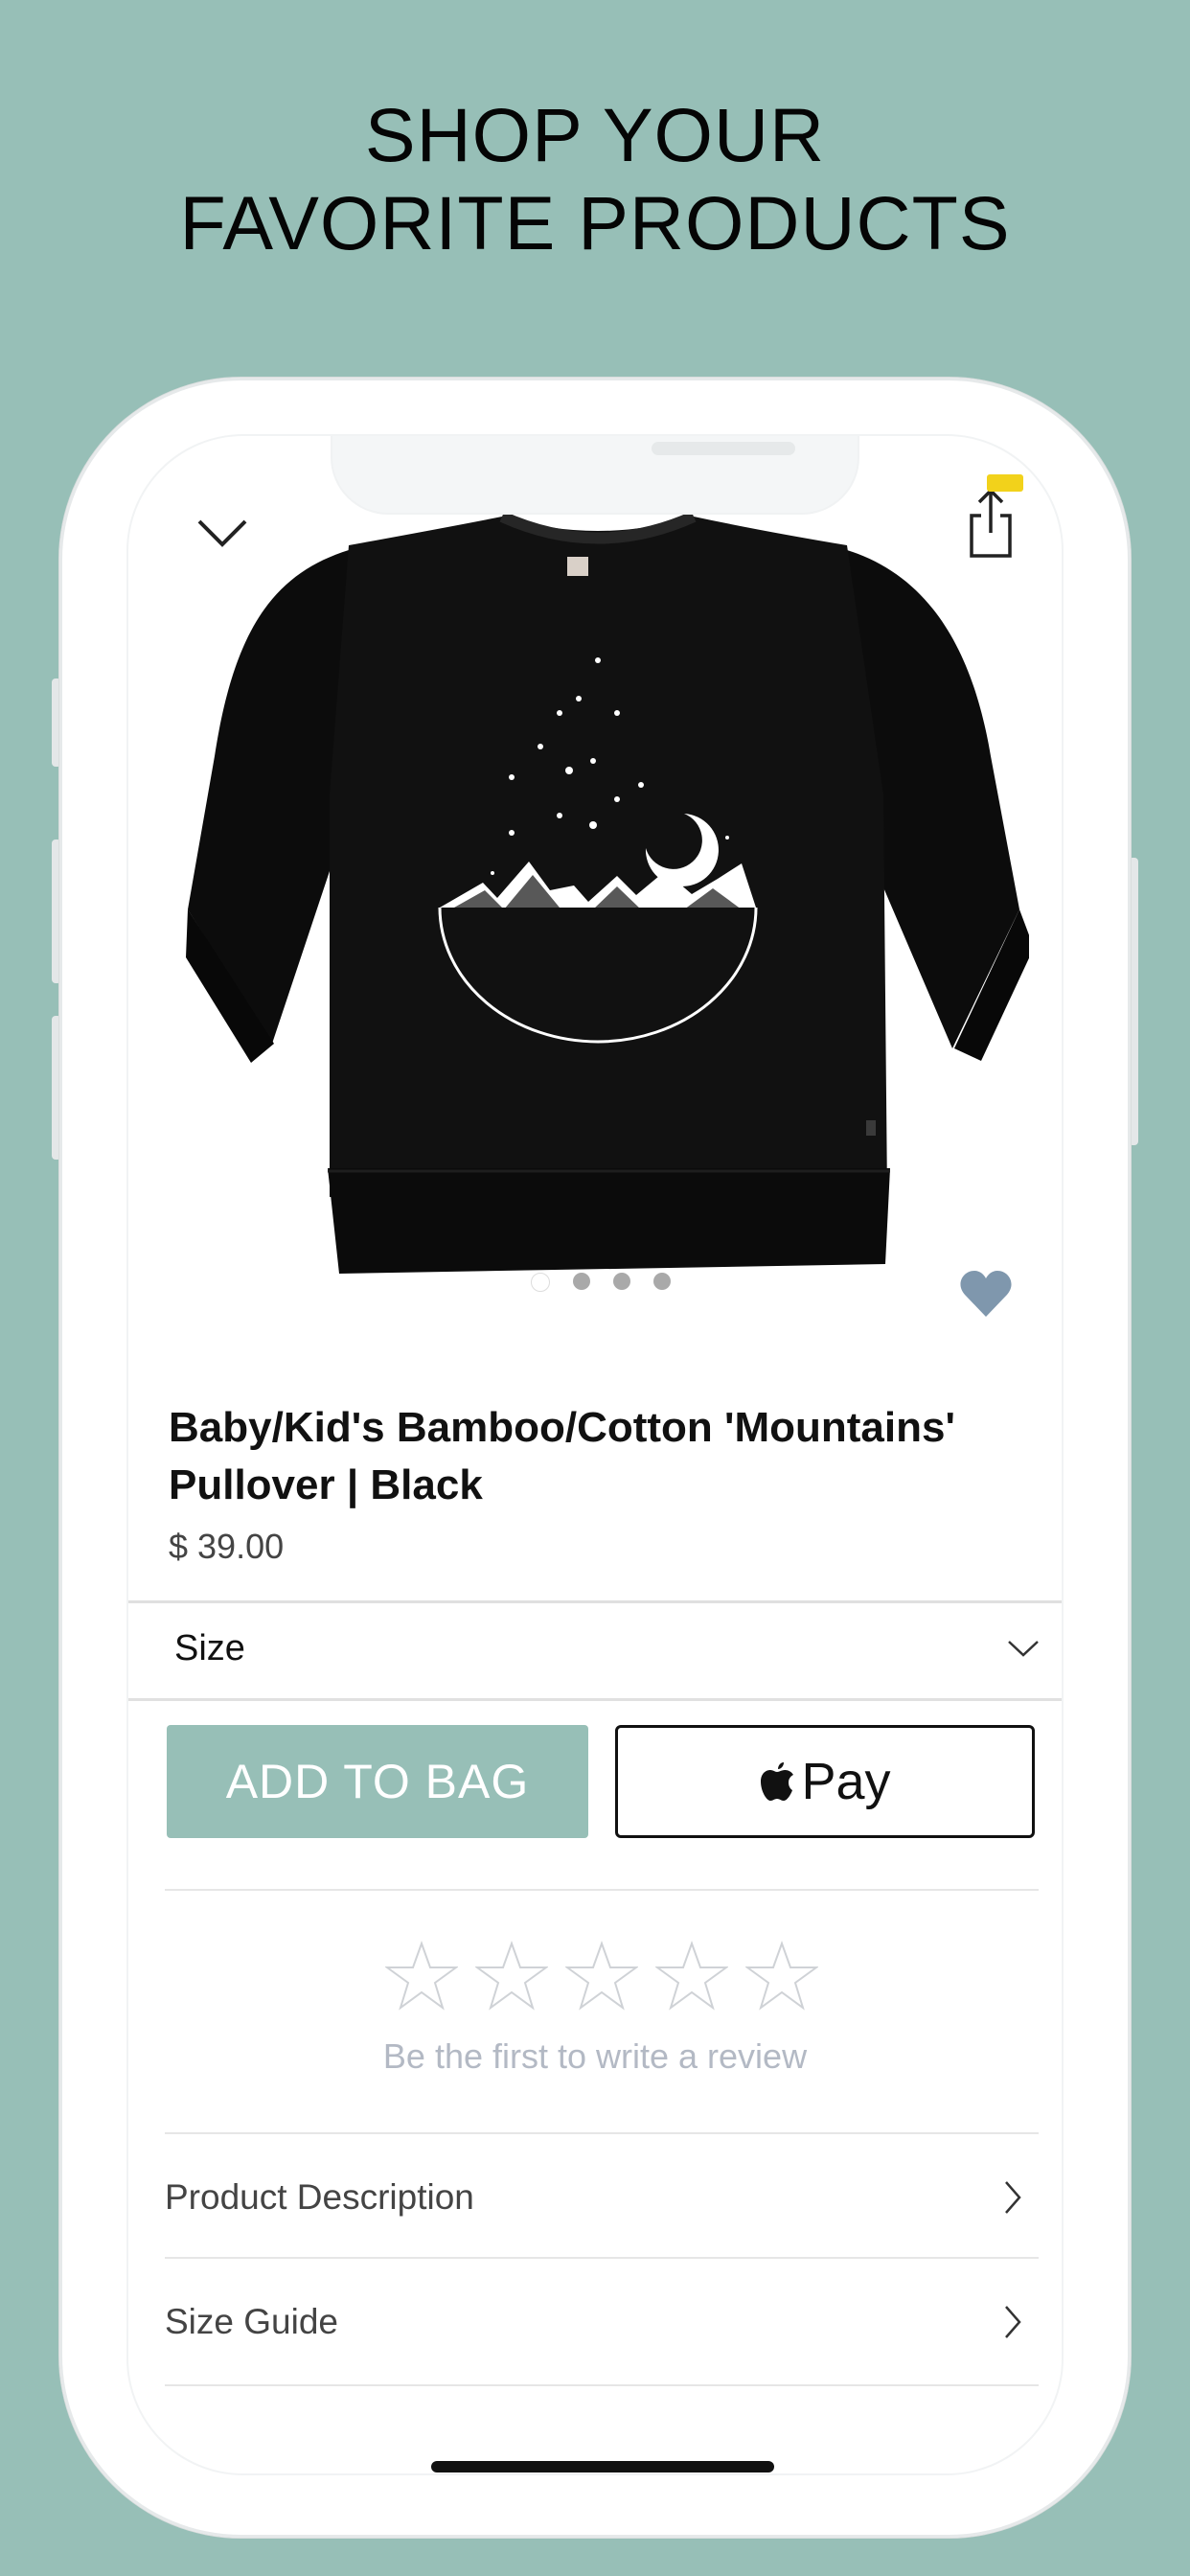  I want to click on apple-pay-button: Pay, so click(825, 1782).